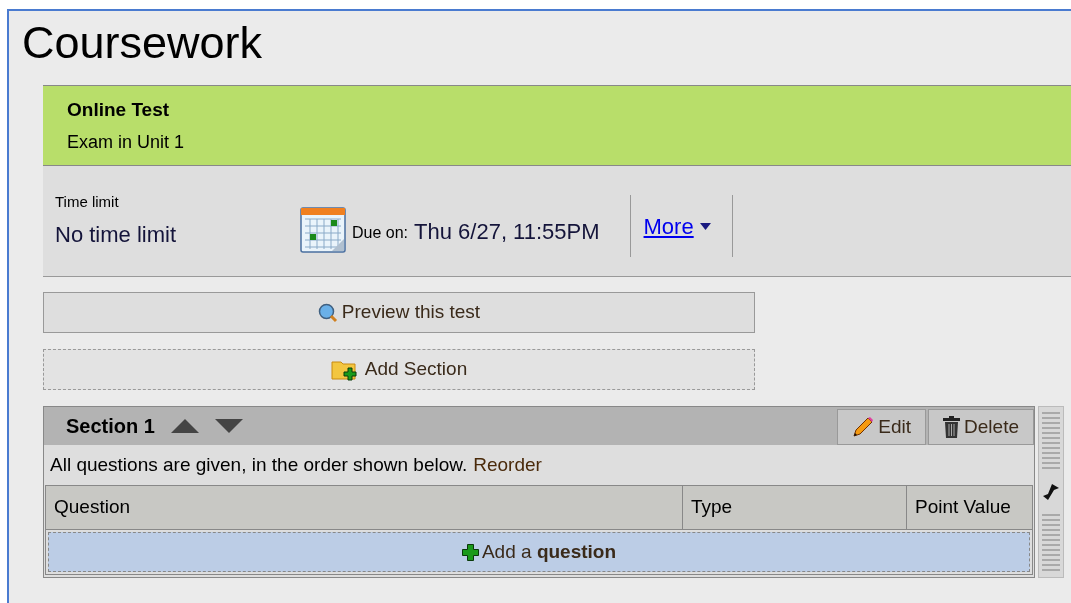 This screenshot has height=603, width=1071. What do you see at coordinates (539, 552) in the screenshot?
I see `add-question-button: Add a question` at bounding box center [539, 552].